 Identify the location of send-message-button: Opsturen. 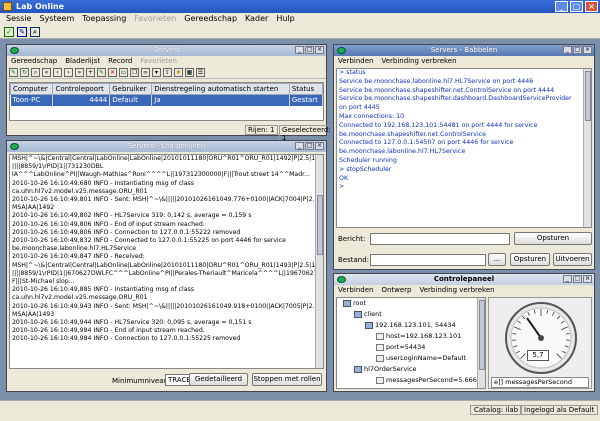
(553, 238).